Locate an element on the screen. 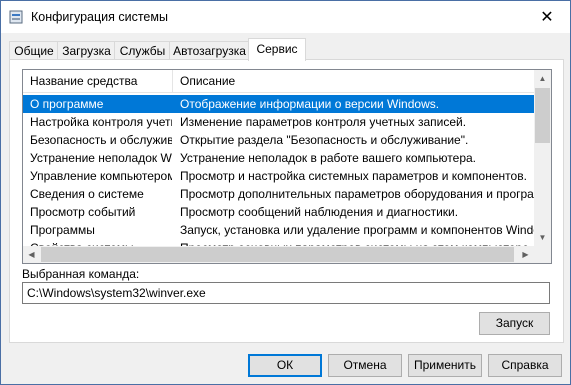  column-header-name: Название средства is located at coordinates (98, 81).